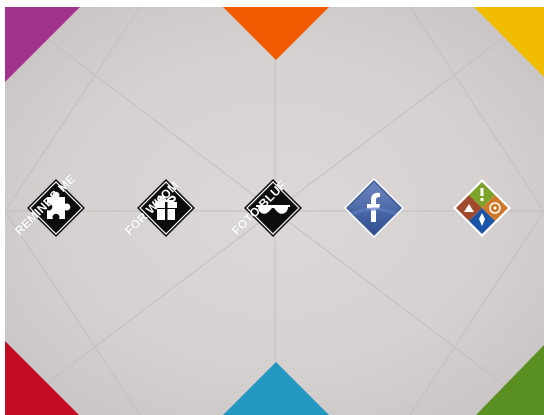 The height and width of the screenshot is (415, 544). What do you see at coordinates (276, 33) in the screenshot?
I see `corner-tab-top-center` at bounding box center [276, 33].